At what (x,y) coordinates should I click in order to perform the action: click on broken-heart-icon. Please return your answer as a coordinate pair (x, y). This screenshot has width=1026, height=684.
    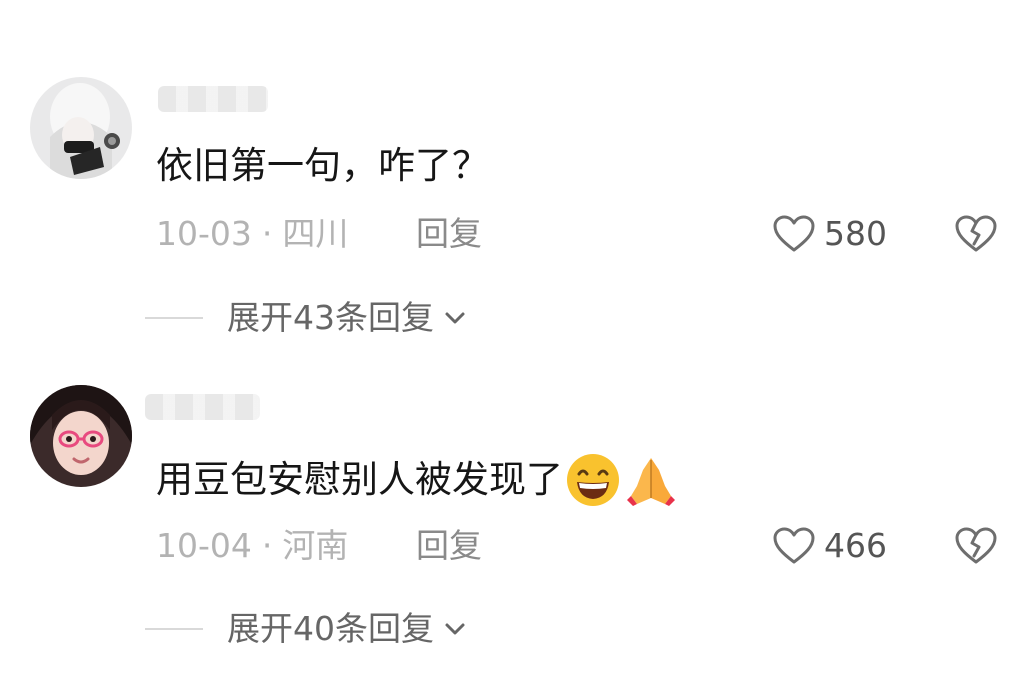
    Looking at the image, I should click on (976, 545).